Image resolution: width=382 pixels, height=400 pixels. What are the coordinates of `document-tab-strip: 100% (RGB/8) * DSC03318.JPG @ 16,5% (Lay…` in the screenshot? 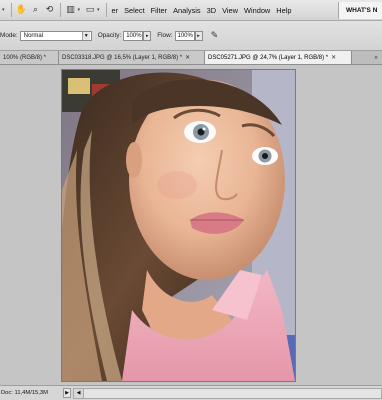 It's located at (191, 58).